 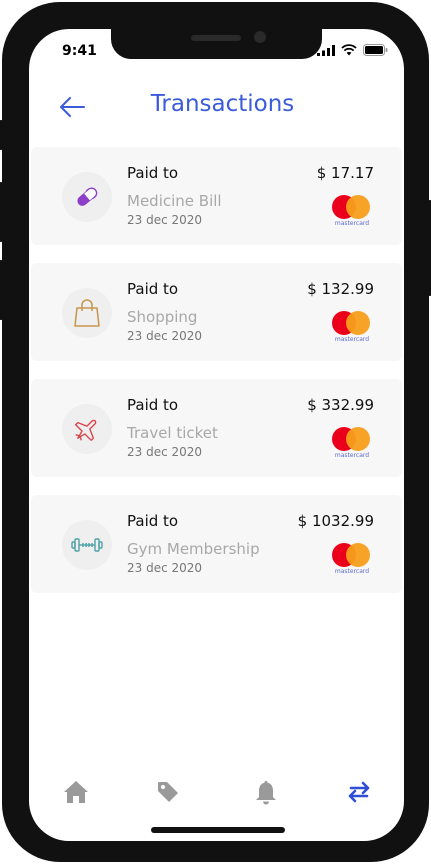 I want to click on merchant-name: Travel ticket, so click(x=172, y=433).